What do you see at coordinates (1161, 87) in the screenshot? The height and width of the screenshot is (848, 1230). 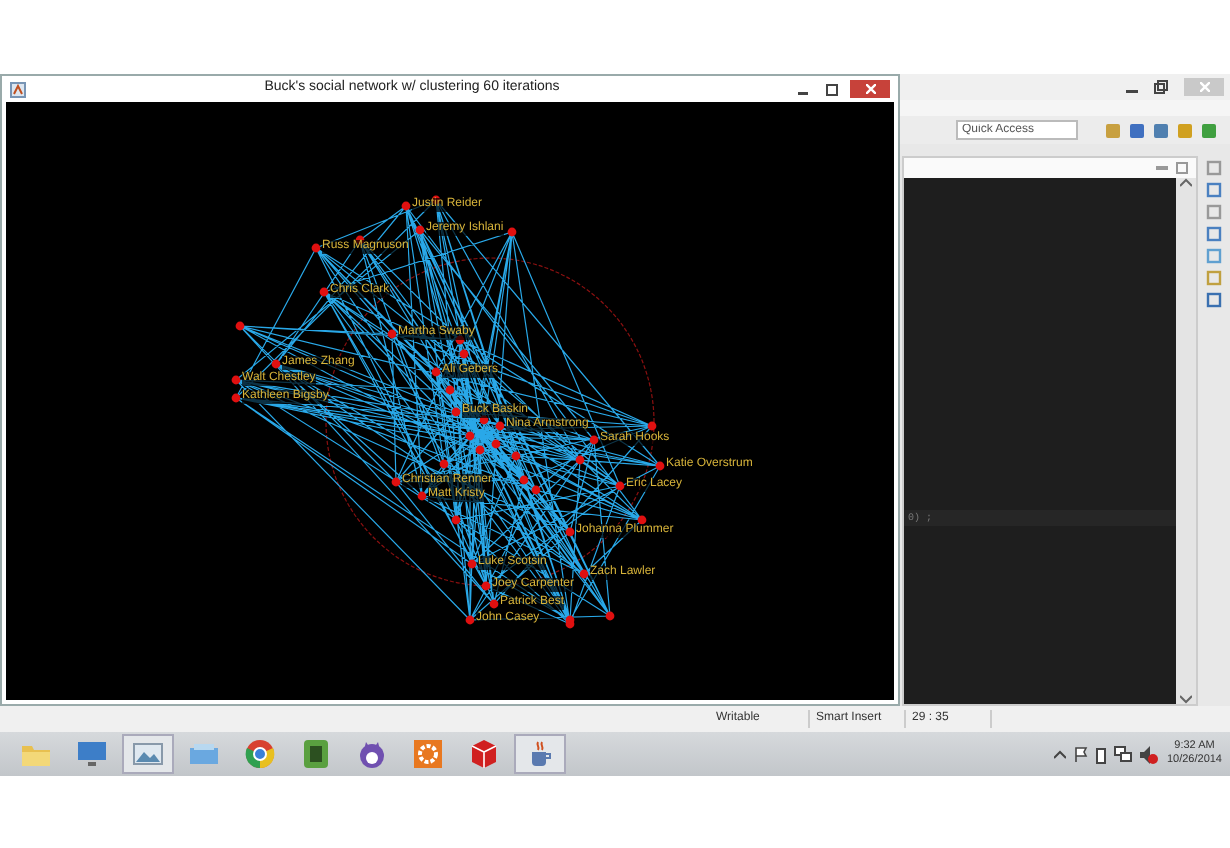 I see `restore-icon` at bounding box center [1161, 87].